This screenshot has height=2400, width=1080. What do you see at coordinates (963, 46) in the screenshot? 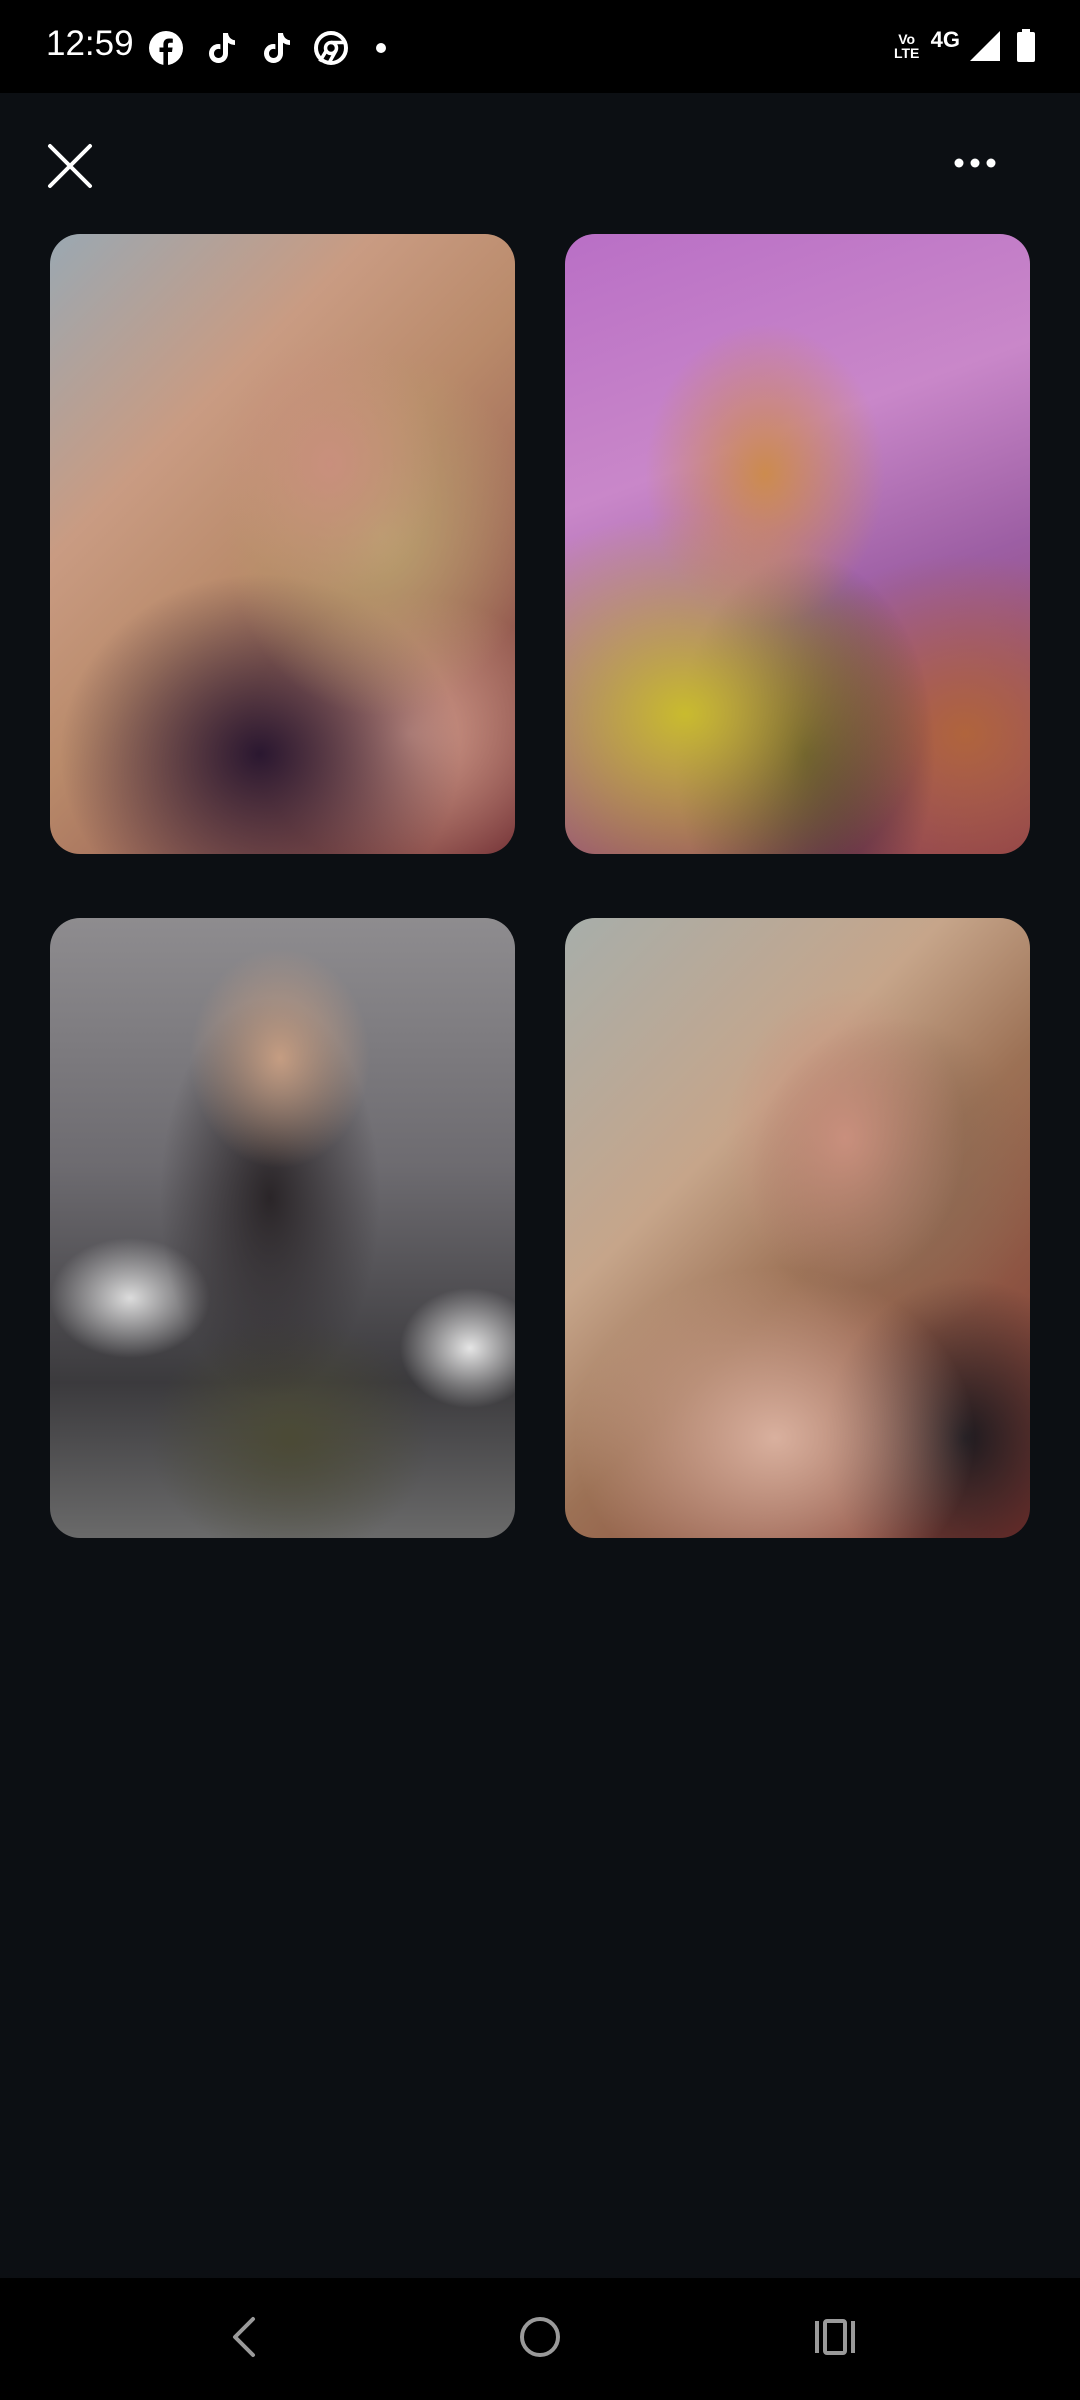
I see `status-indicators: Vo LTE 4G` at bounding box center [963, 46].